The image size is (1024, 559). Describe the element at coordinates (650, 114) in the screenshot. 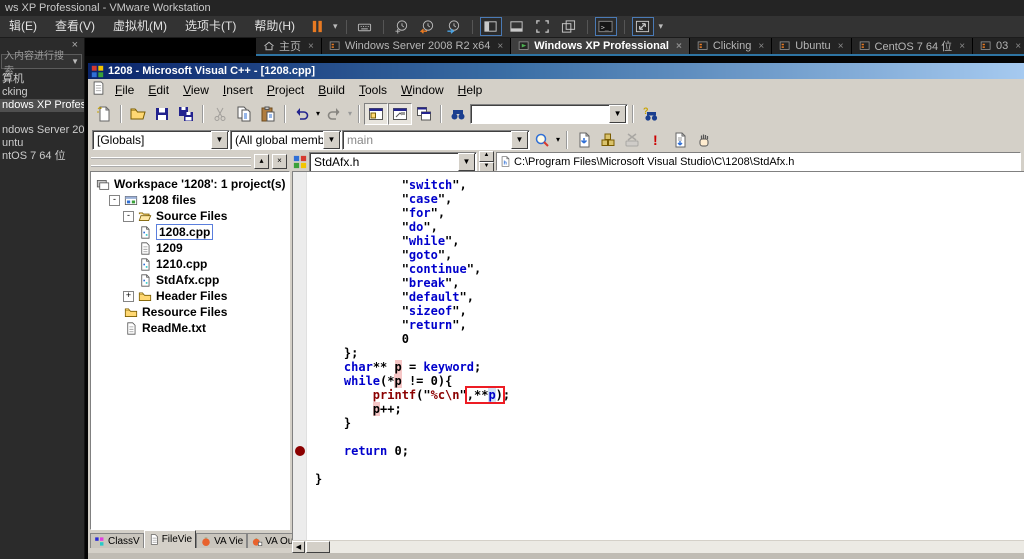

I see `search-help-button: ?` at that location.